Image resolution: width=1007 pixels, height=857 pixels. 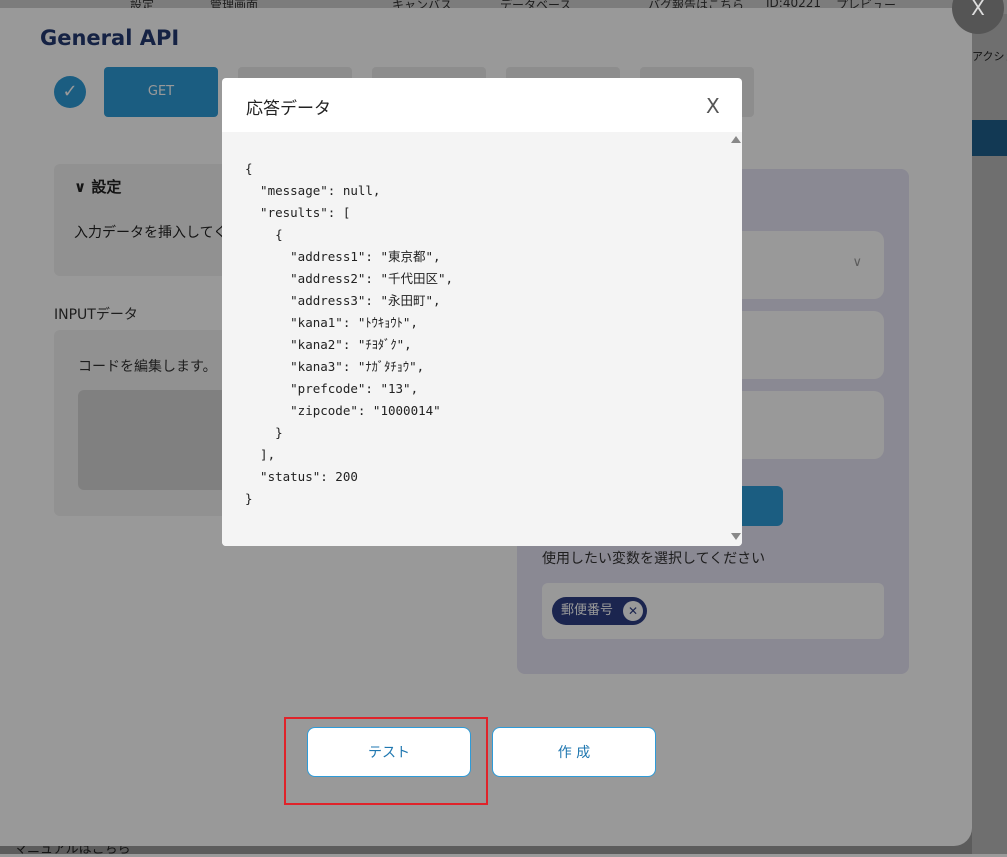 What do you see at coordinates (736, 536) in the screenshot?
I see `scroll-down-icon` at bounding box center [736, 536].